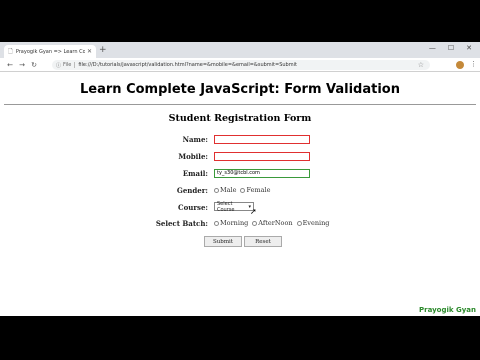  I want to click on page-icon: 🗋, so click(10, 51).